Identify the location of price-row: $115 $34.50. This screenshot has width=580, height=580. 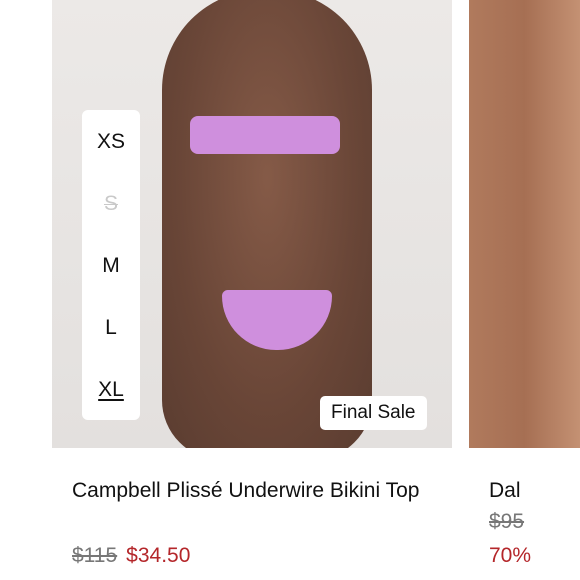
(131, 556).